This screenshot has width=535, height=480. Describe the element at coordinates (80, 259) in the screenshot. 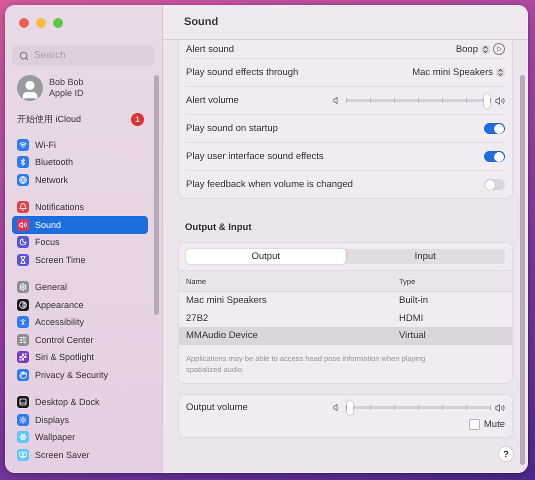

I see `sidebar-item: Screen Time` at that location.